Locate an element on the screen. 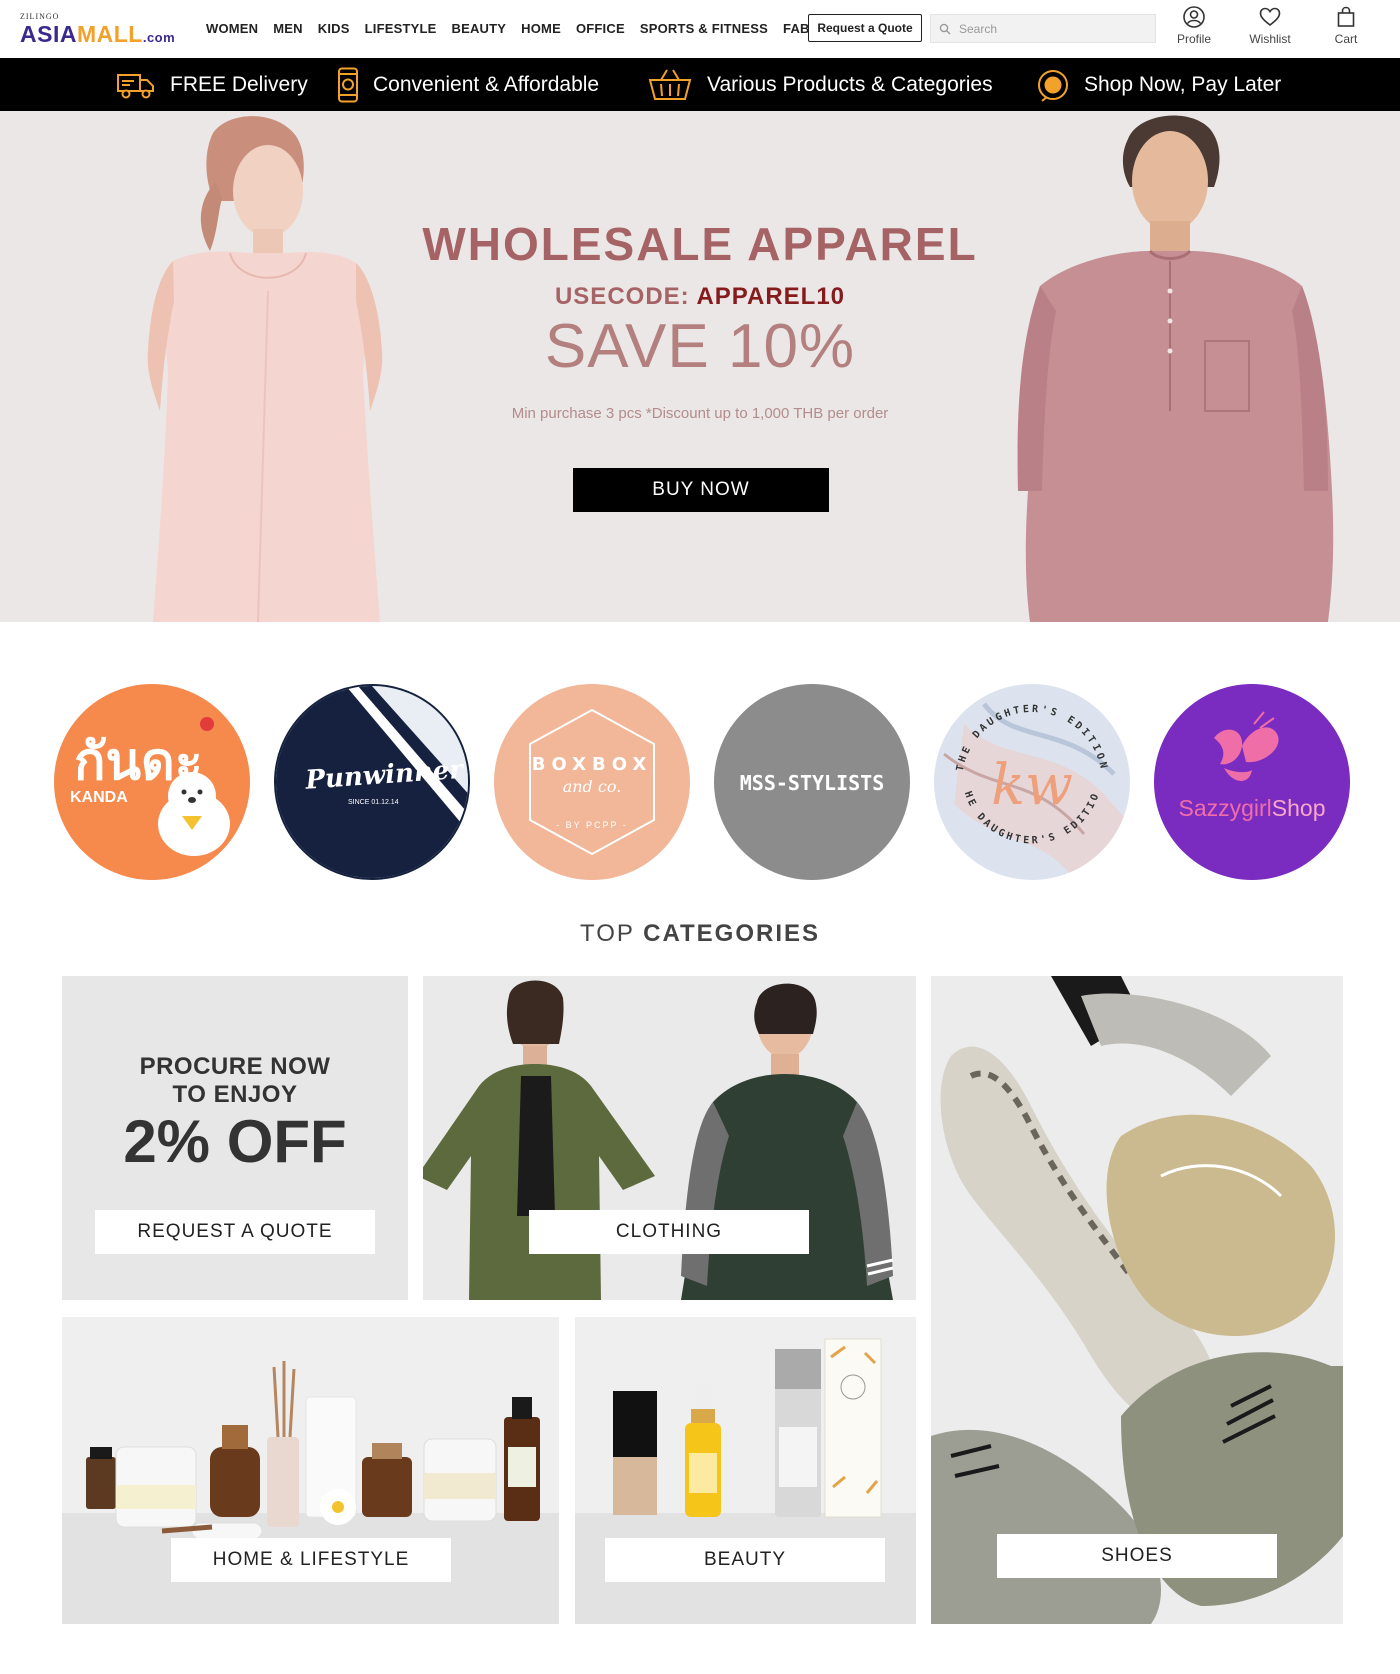 This screenshot has height=1674, width=1400. sazzygirlshop-logo: SazzygirlShop is located at coordinates (1252, 766).